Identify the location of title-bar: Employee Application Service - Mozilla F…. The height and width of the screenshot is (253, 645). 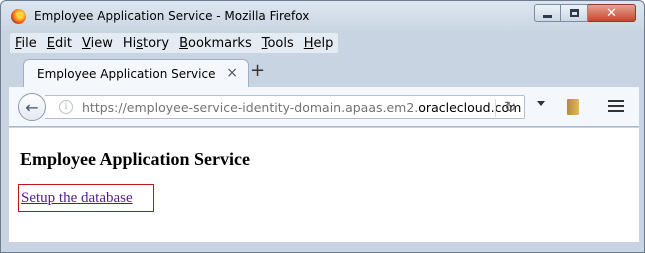
(322, 16).